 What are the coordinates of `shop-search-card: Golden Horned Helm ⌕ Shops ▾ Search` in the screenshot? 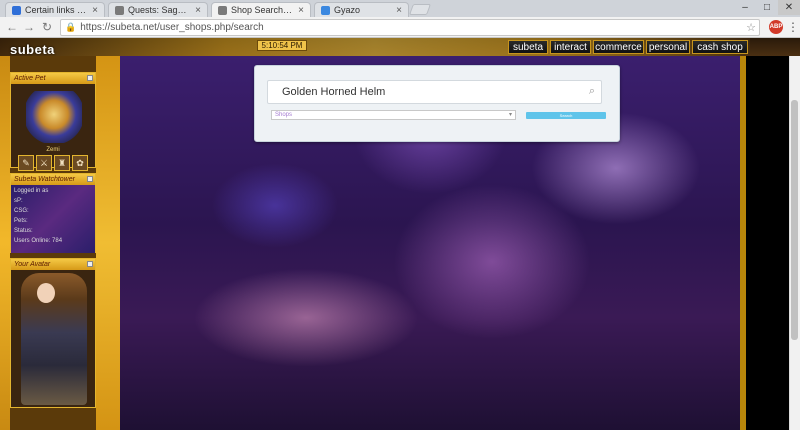 It's located at (437, 103).